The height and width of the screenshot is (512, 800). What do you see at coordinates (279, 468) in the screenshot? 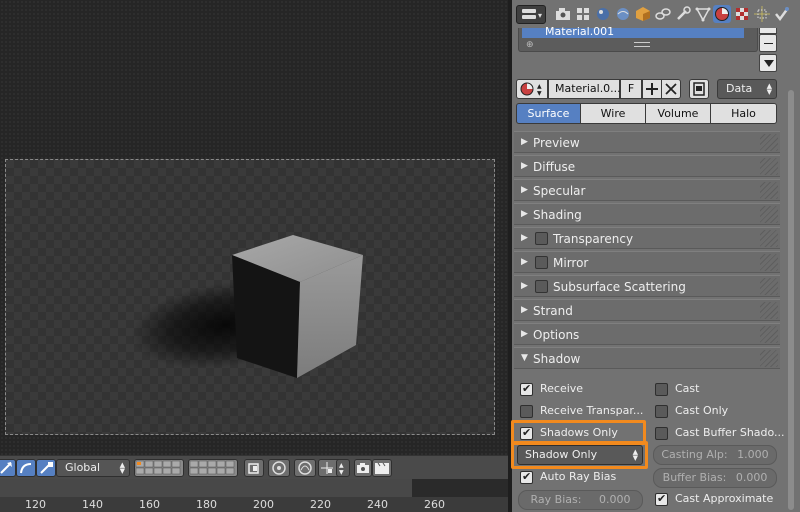
I see `pivot-point-button` at bounding box center [279, 468].